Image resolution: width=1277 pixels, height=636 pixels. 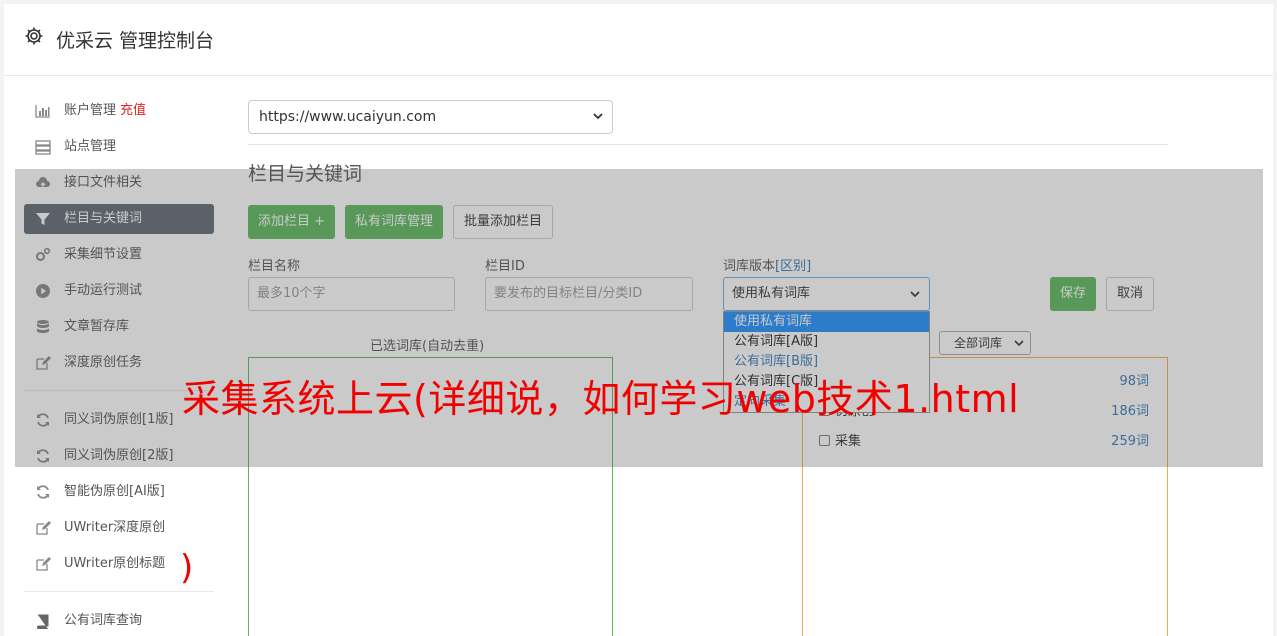 I want to click on site-select: https://www.ucaiyun.com, so click(x=430, y=117).